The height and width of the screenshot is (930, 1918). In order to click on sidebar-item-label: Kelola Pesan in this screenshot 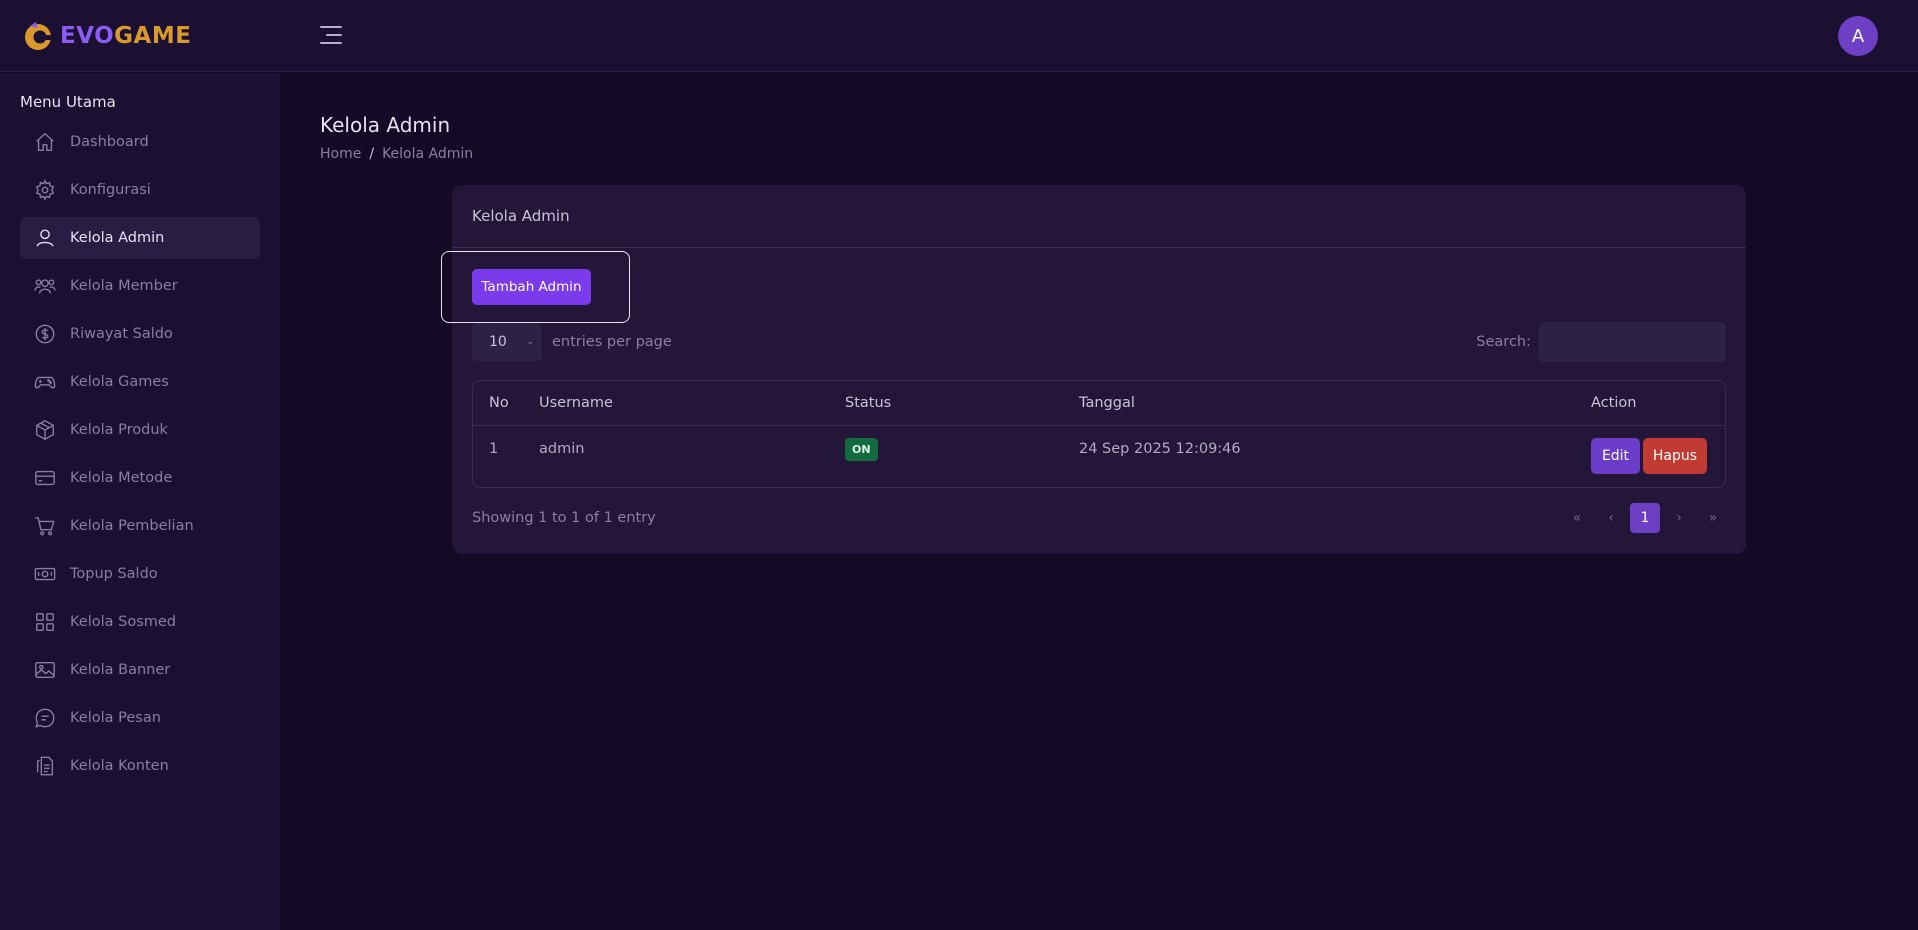, I will do `click(115, 718)`.